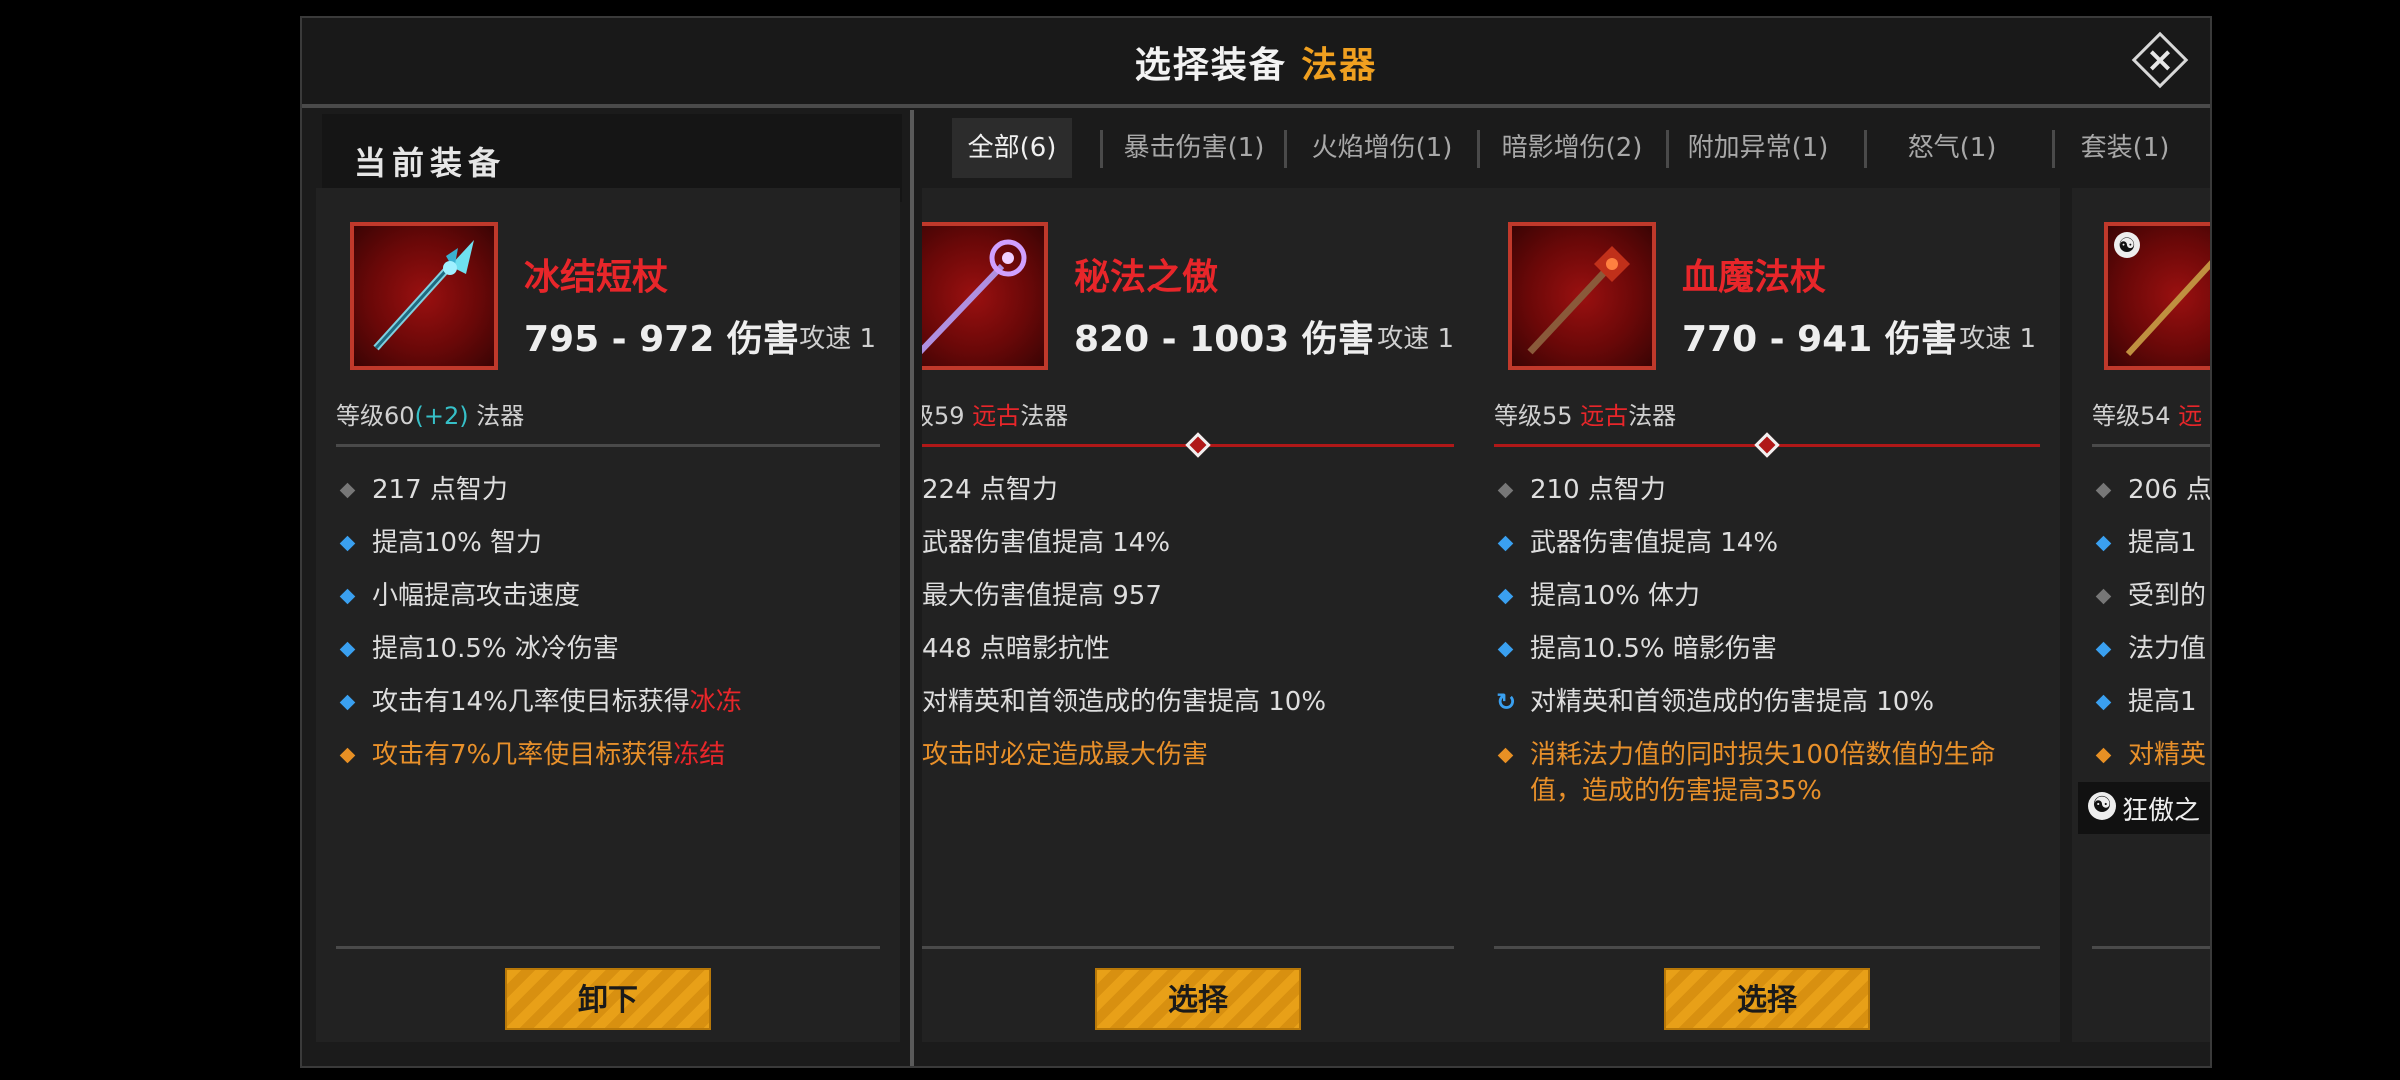 The width and height of the screenshot is (2400, 1080). Describe the element at coordinates (531, 702) in the screenshot. I see `affix-text: 攻击有14%几率使目标获得` at that location.